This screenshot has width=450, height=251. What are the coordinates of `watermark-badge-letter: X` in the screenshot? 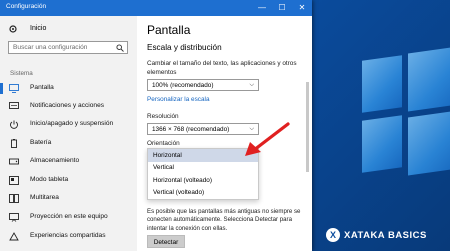 It's located at (332, 235).